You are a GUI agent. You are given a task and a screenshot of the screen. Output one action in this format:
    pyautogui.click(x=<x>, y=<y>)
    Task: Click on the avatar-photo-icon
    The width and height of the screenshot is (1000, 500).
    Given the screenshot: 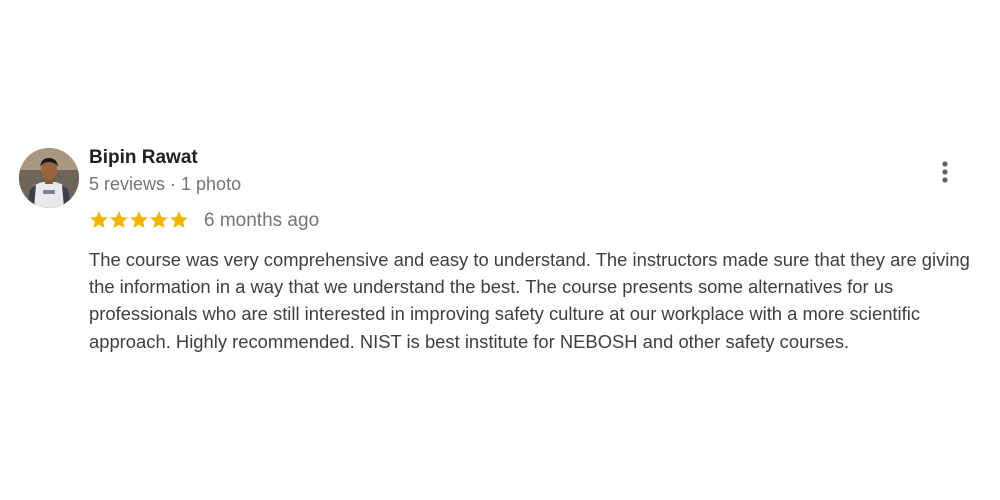 What is the action you would take?
    pyautogui.click(x=49, y=178)
    